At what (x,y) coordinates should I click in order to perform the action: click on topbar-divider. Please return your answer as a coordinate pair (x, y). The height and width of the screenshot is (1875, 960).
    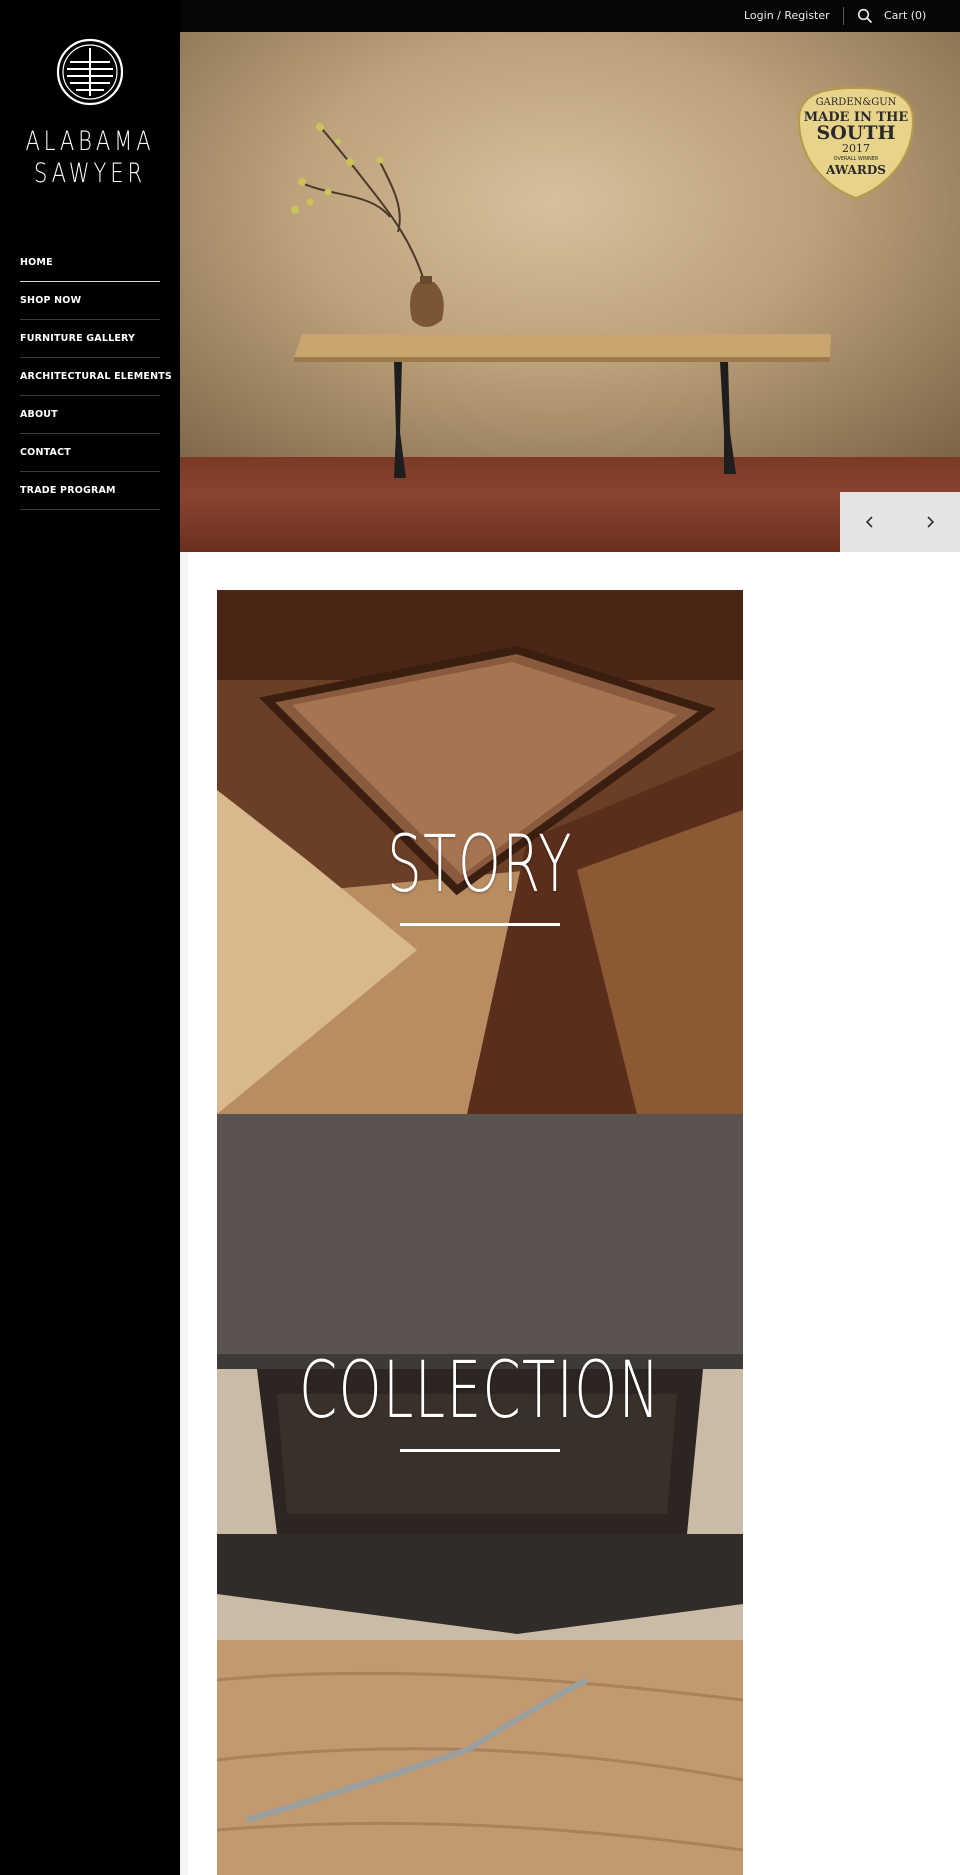
    Looking at the image, I should click on (843, 16).